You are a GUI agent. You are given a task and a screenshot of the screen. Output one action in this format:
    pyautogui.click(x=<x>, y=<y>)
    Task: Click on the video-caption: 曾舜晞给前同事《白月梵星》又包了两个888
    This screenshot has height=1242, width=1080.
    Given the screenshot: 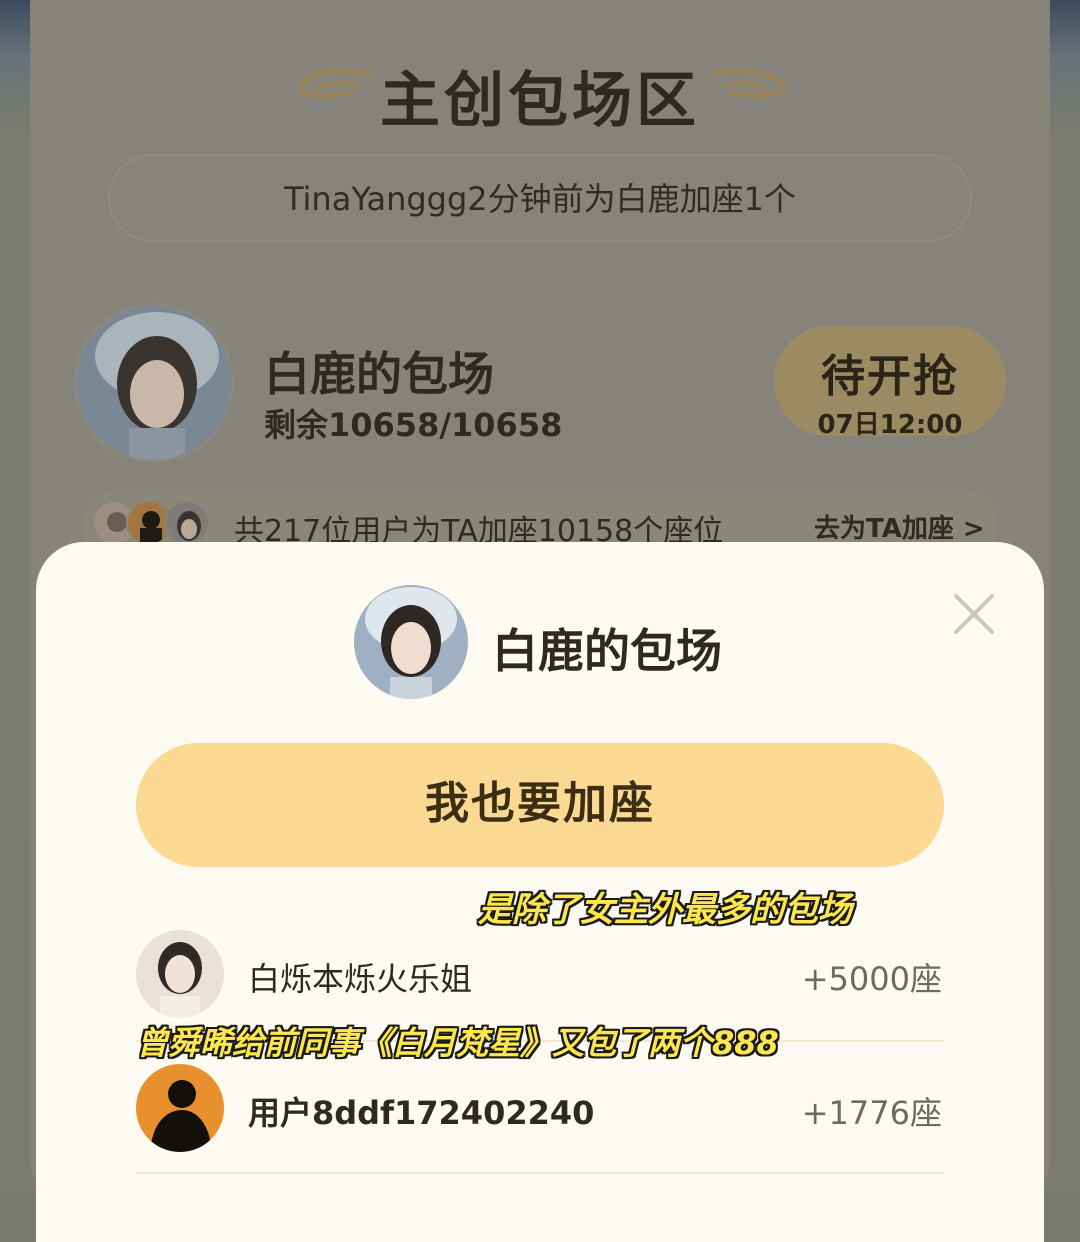 What is the action you would take?
    pyautogui.click(x=457, y=1043)
    